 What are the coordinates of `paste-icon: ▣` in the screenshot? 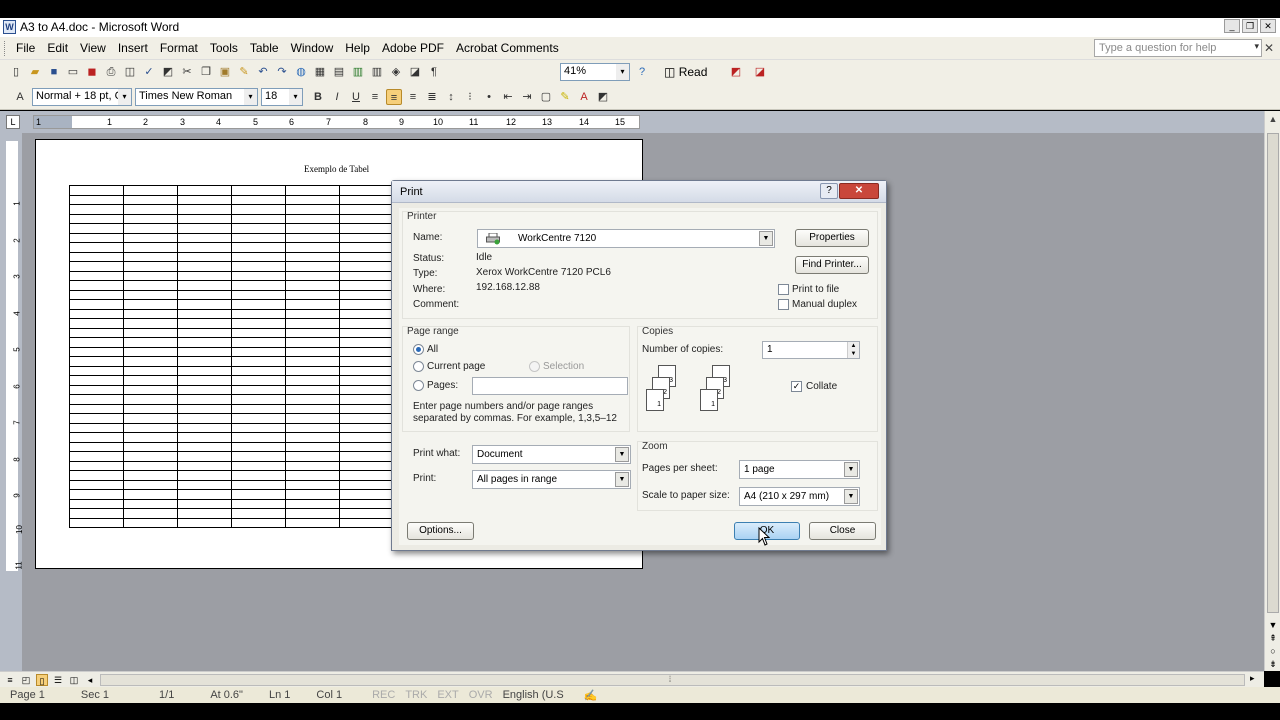 It's located at (225, 72).